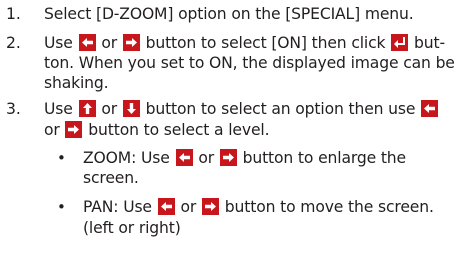 Image resolution: width=459 pixels, height=257 pixels. What do you see at coordinates (400, 42) in the screenshot?
I see `enter-key-icon` at bounding box center [400, 42].